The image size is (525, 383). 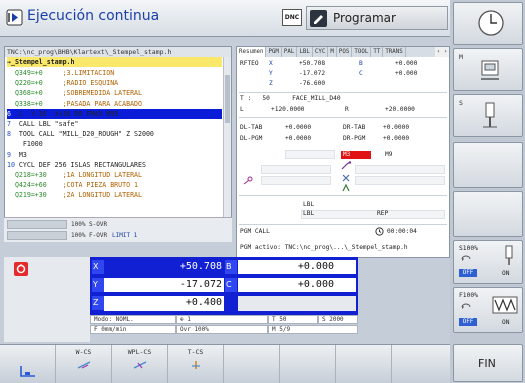 What do you see at coordinates (182, 319) in the screenshot?
I see `reference-icon: ⊕` at bounding box center [182, 319].